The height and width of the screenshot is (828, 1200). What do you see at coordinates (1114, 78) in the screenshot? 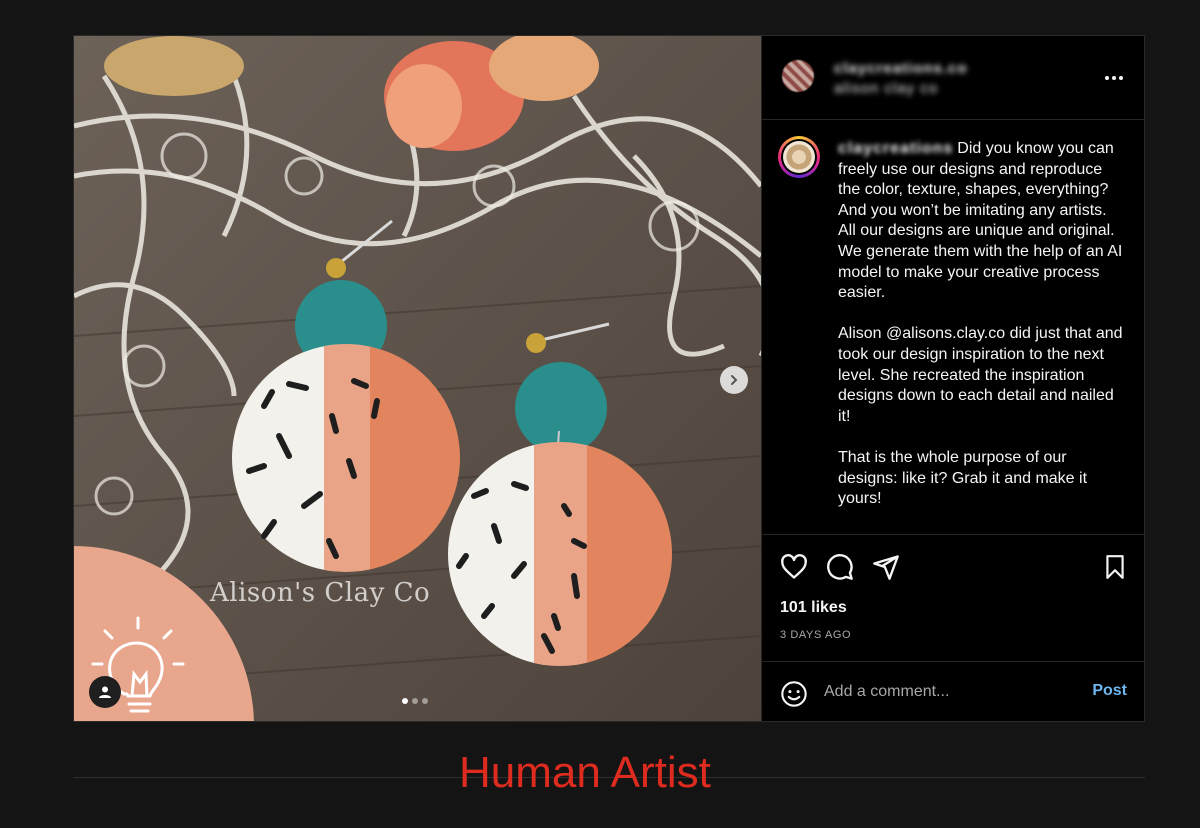
I see `more-horizontal-icon` at bounding box center [1114, 78].